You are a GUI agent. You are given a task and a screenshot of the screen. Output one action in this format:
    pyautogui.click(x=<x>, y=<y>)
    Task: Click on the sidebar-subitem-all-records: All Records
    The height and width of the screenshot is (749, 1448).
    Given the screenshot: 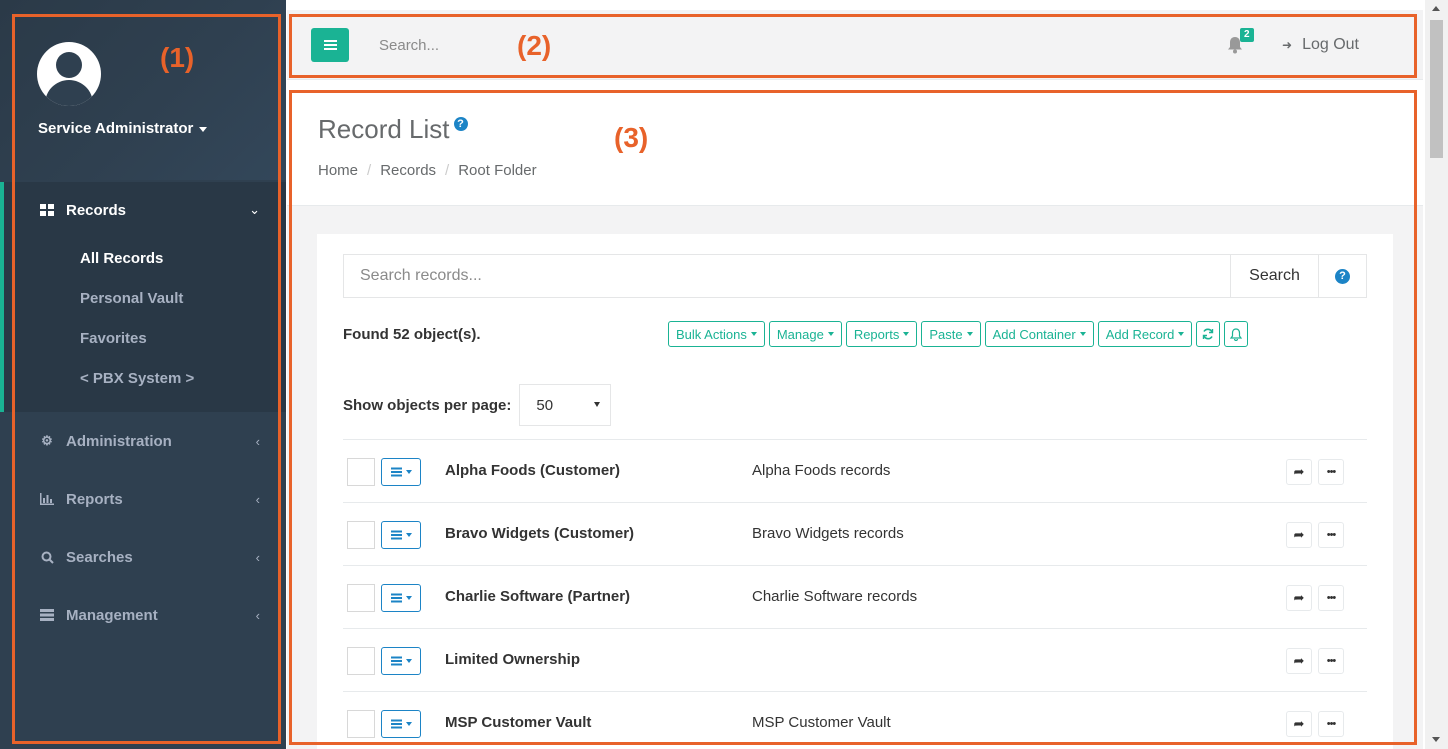 What is the action you would take?
    pyautogui.click(x=145, y=258)
    